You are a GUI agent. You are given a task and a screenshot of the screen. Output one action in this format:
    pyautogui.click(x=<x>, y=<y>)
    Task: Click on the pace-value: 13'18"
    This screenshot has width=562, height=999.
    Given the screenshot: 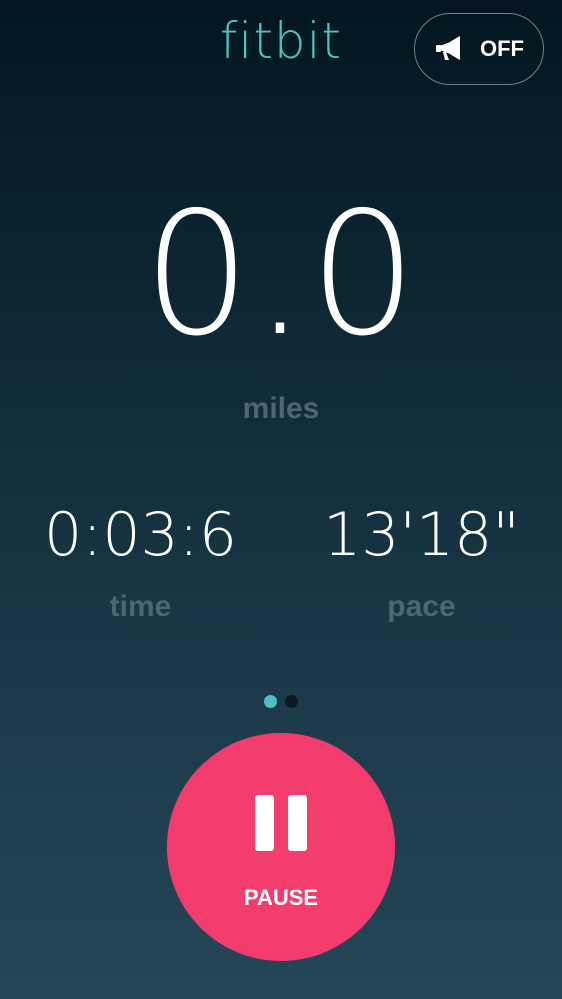 What is the action you would take?
    pyautogui.click(x=421, y=535)
    